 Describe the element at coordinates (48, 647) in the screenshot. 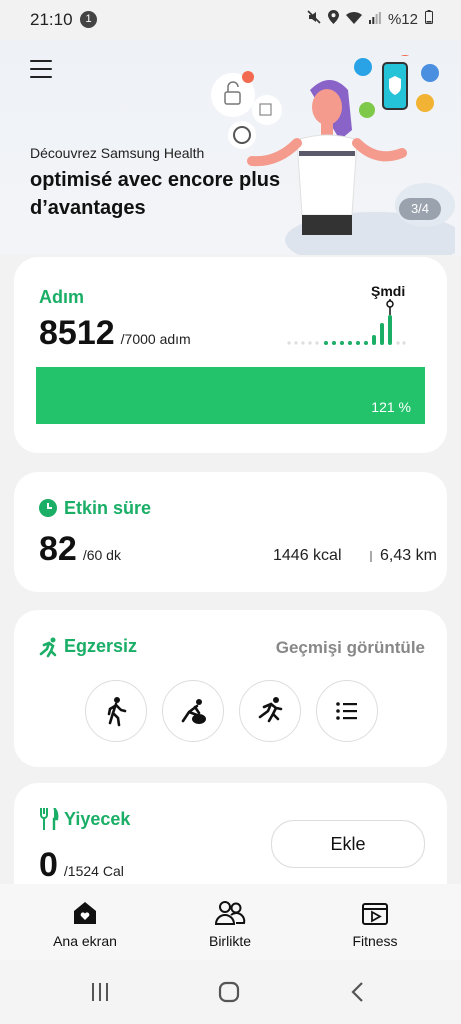

I see `exercise-icon` at that location.